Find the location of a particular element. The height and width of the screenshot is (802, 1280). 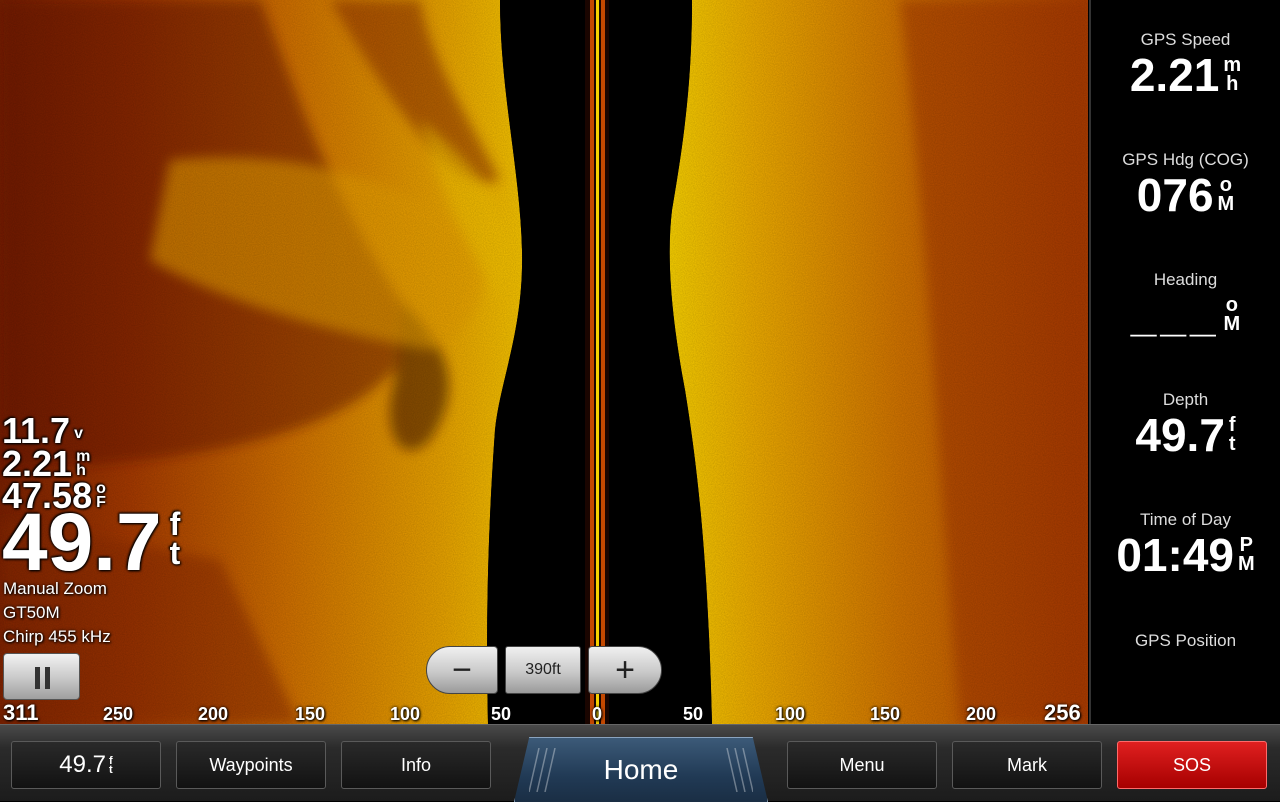

gps-position-label: GPS Position is located at coordinates (1185, 640).